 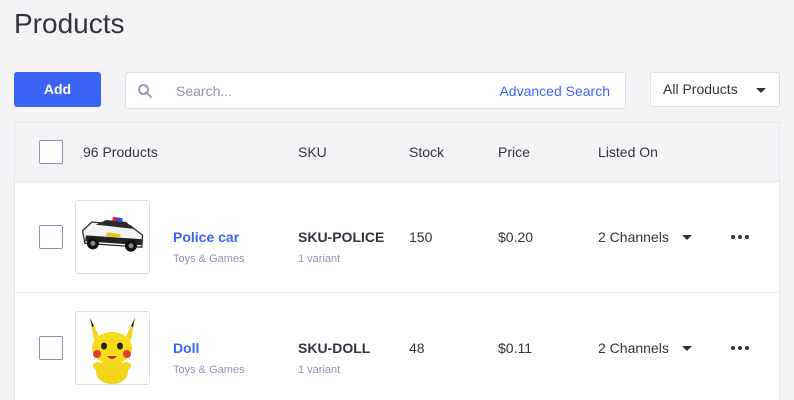 What do you see at coordinates (341, 237) in the screenshot?
I see `product-sku: SKU-POLICE` at bounding box center [341, 237].